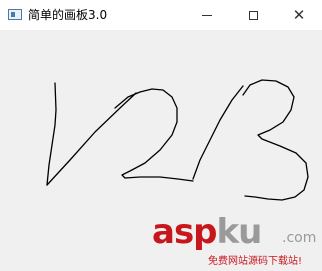 This screenshot has width=322, height=271. Describe the element at coordinates (299, 238) in the screenshot. I see `watermark-suffix: .com` at that location.